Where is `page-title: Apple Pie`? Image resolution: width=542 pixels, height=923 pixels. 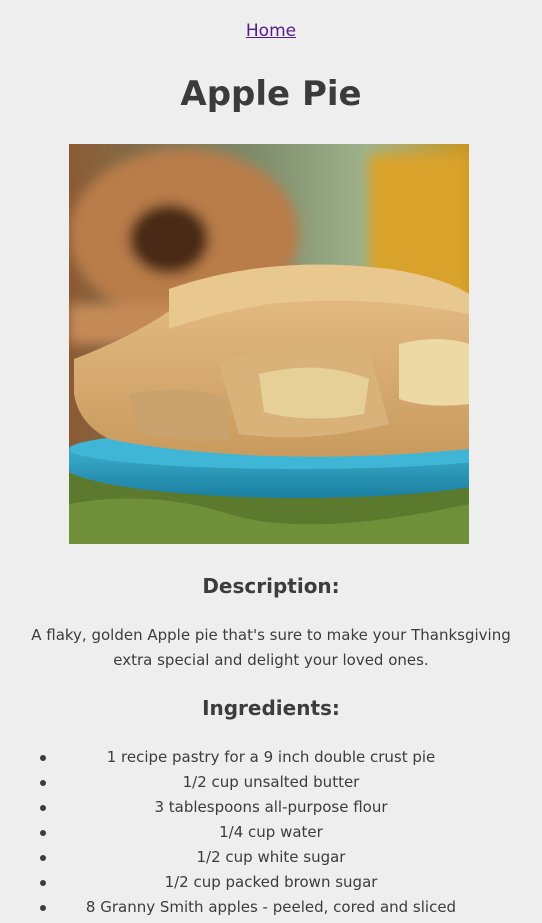 page-title: Apple Pie is located at coordinates (271, 94).